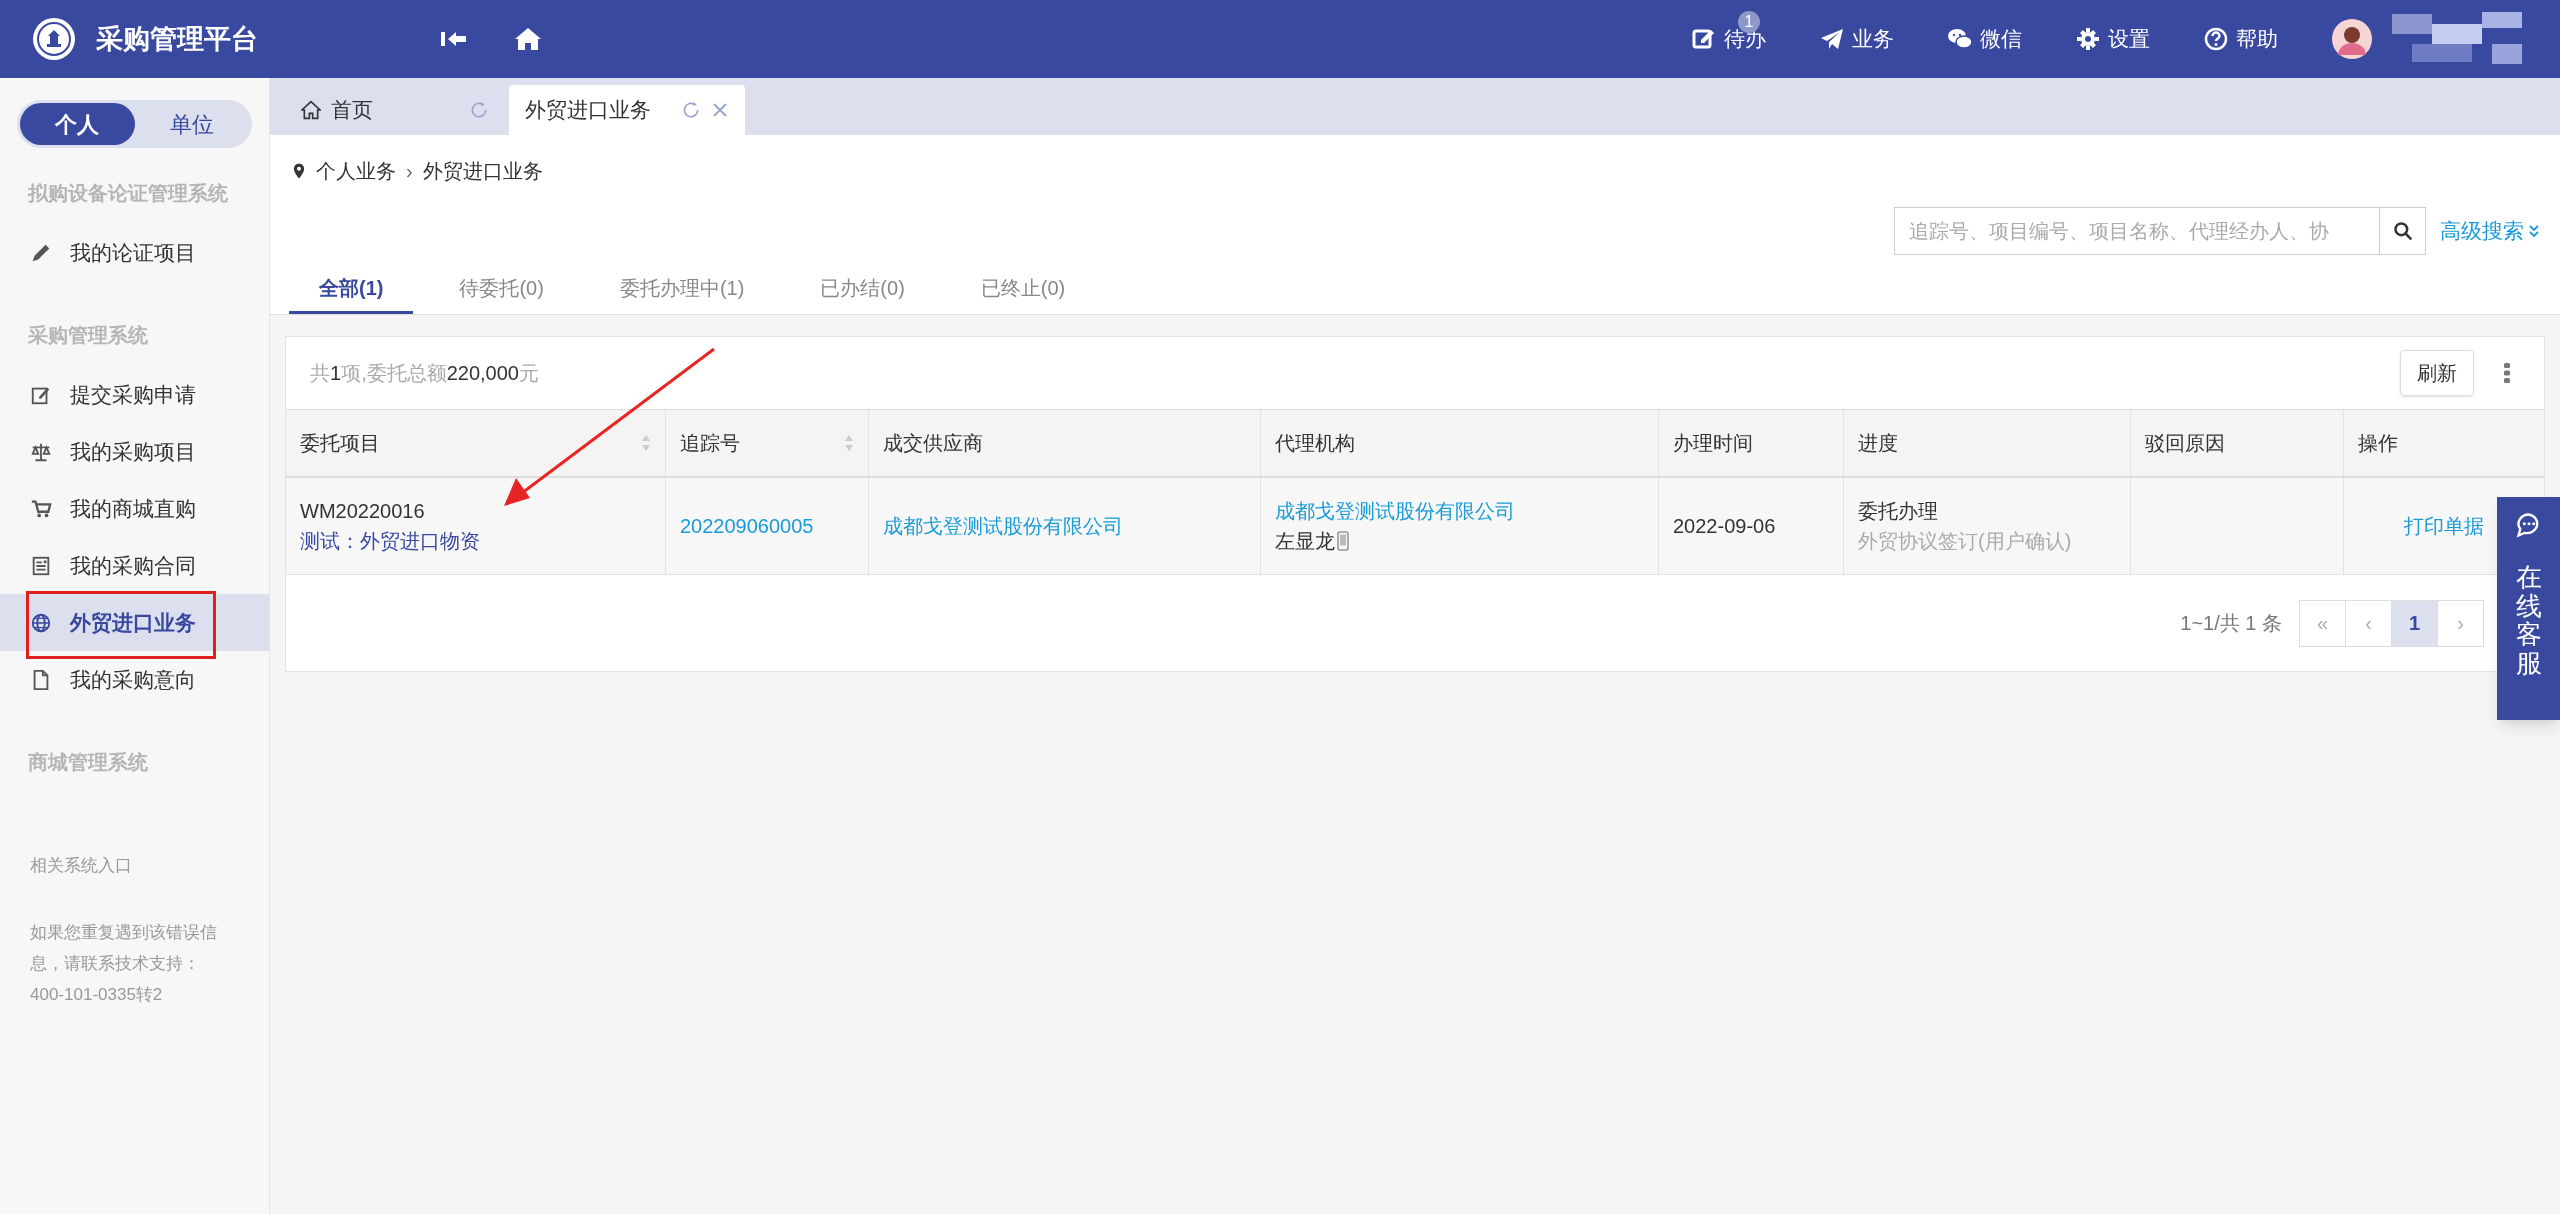 The width and height of the screenshot is (2560, 1214). I want to click on search-field: 追踪号、项目编号、项目名称、代理经办人、协, so click(2137, 231).